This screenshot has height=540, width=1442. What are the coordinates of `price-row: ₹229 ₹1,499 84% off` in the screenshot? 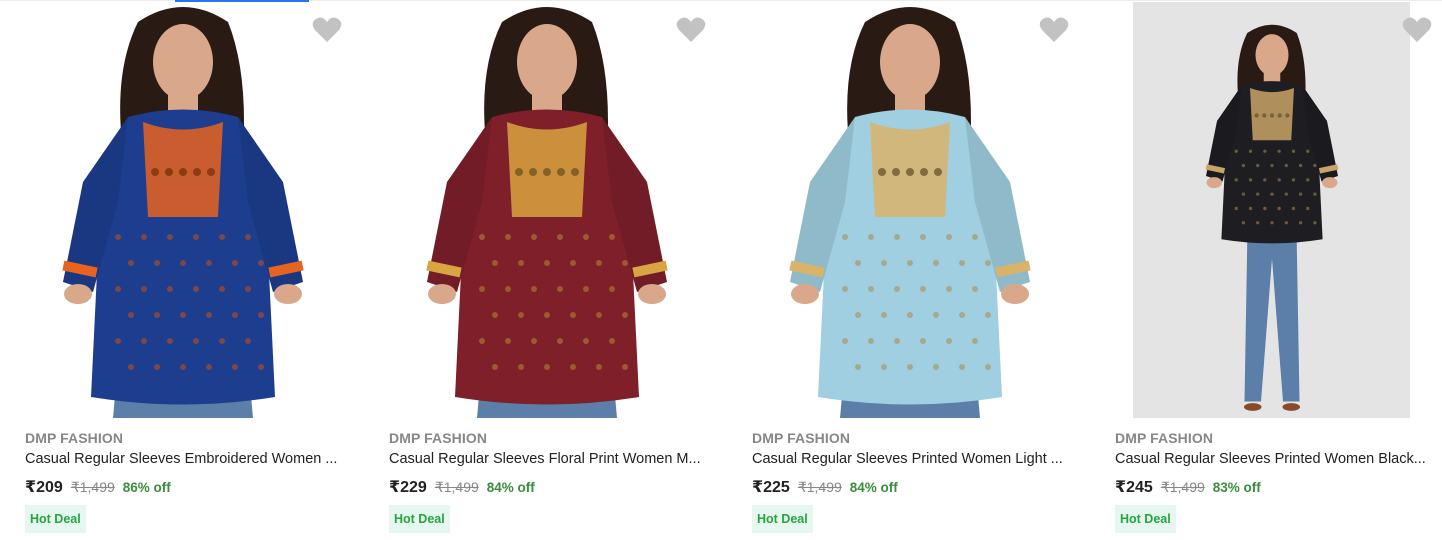 It's located at (462, 487).